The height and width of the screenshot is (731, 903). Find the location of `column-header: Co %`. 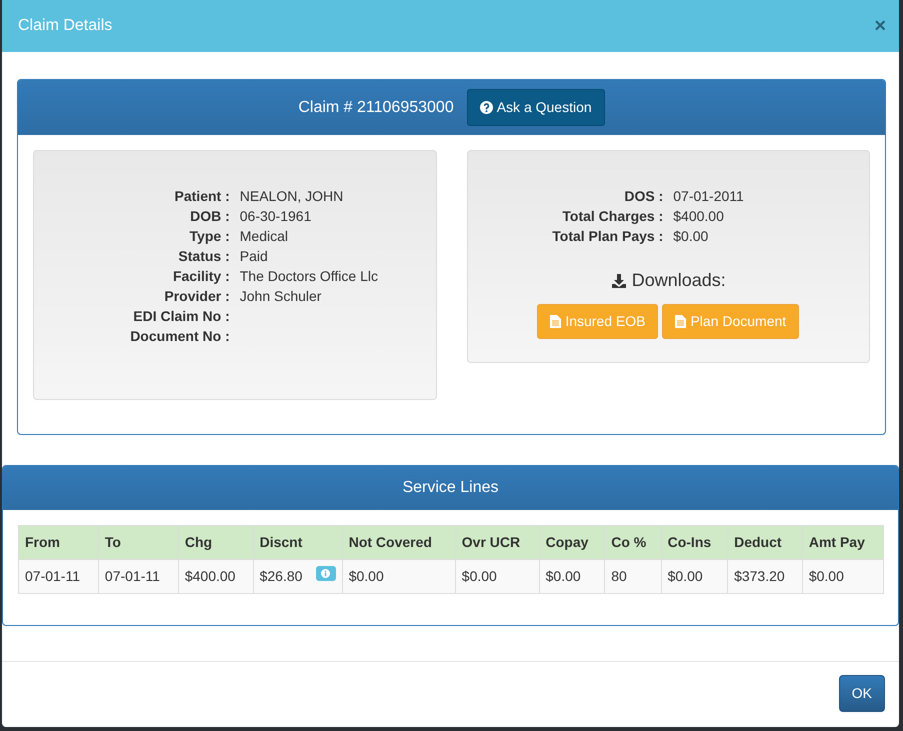

column-header: Co % is located at coordinates (633, 543).